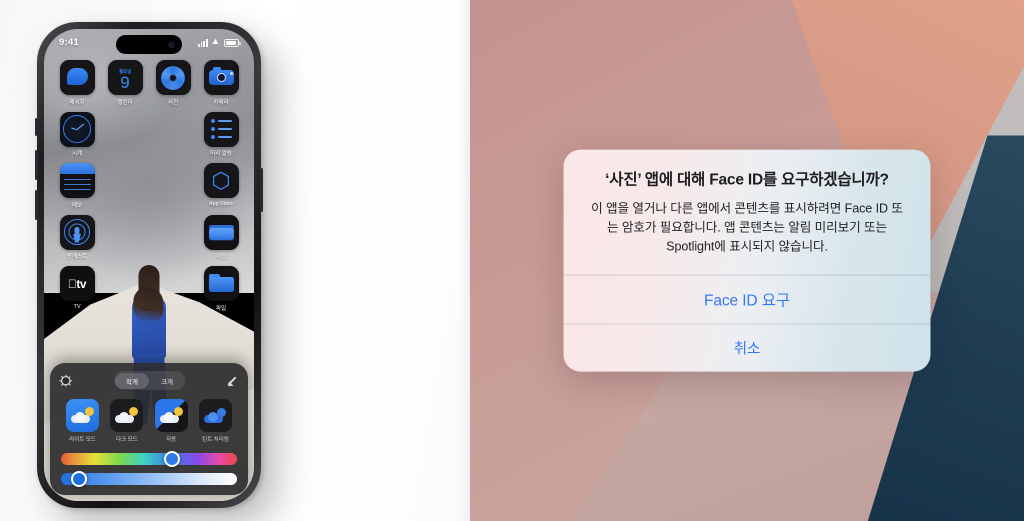 The image size is (1024, 521). I want to click on mode-tinted: 틴트 처리됨, so click(215, 421).